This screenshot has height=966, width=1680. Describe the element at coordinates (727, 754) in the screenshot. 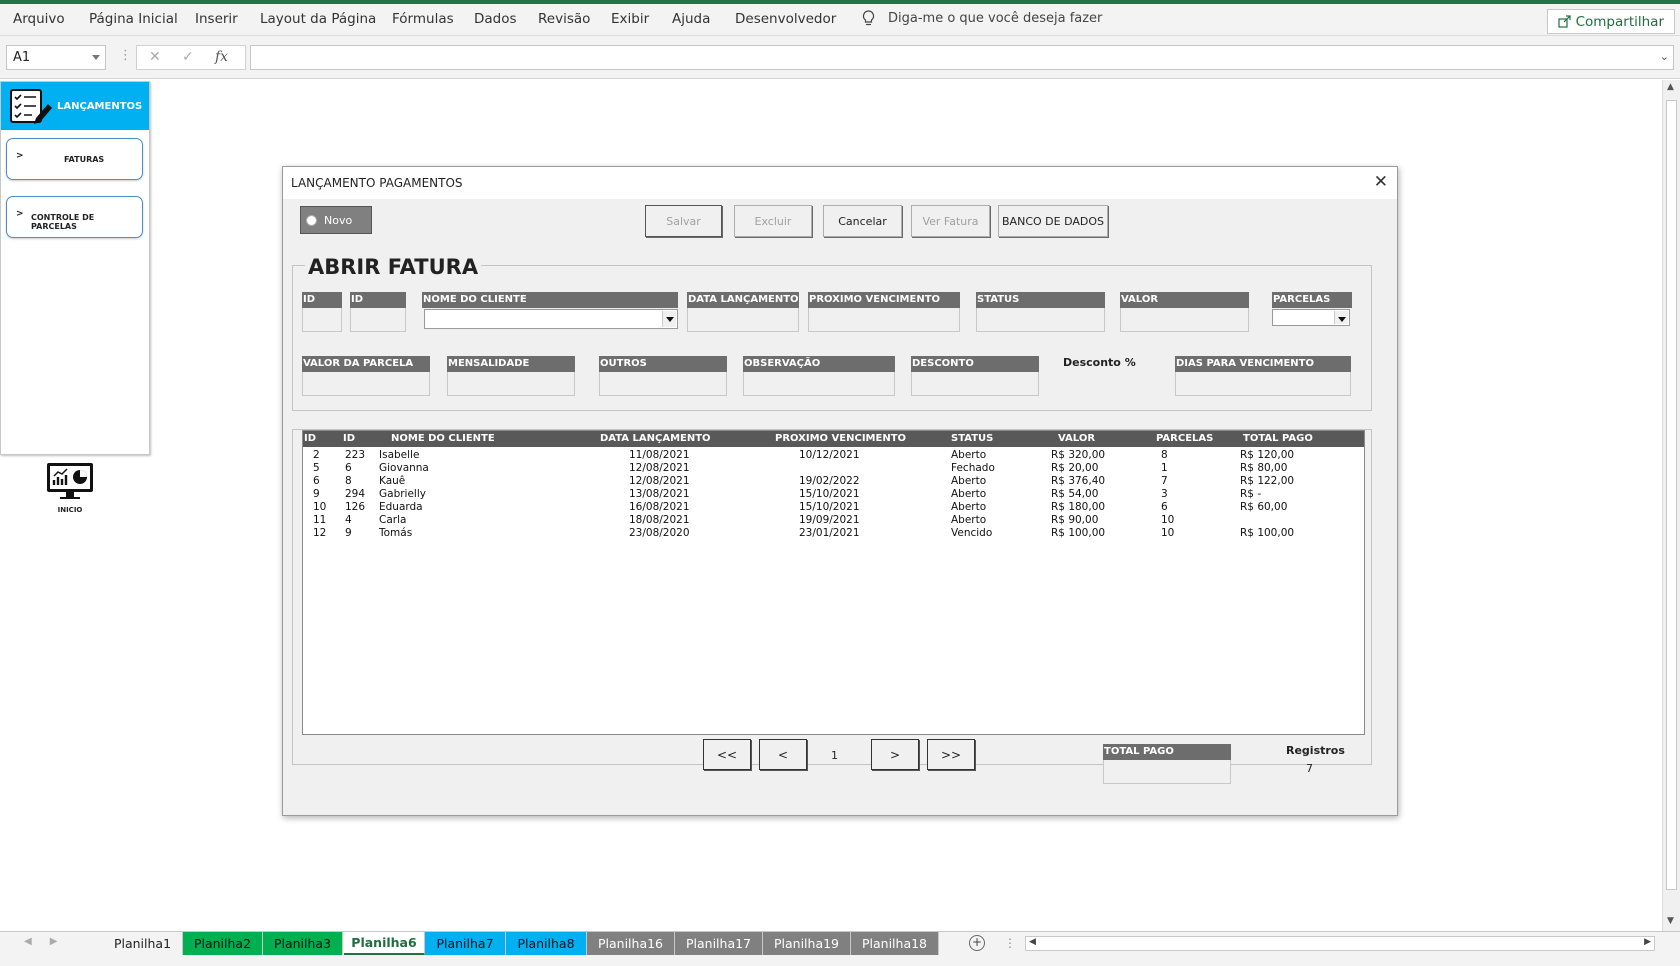

I see `first-page-button: <<` at that location.